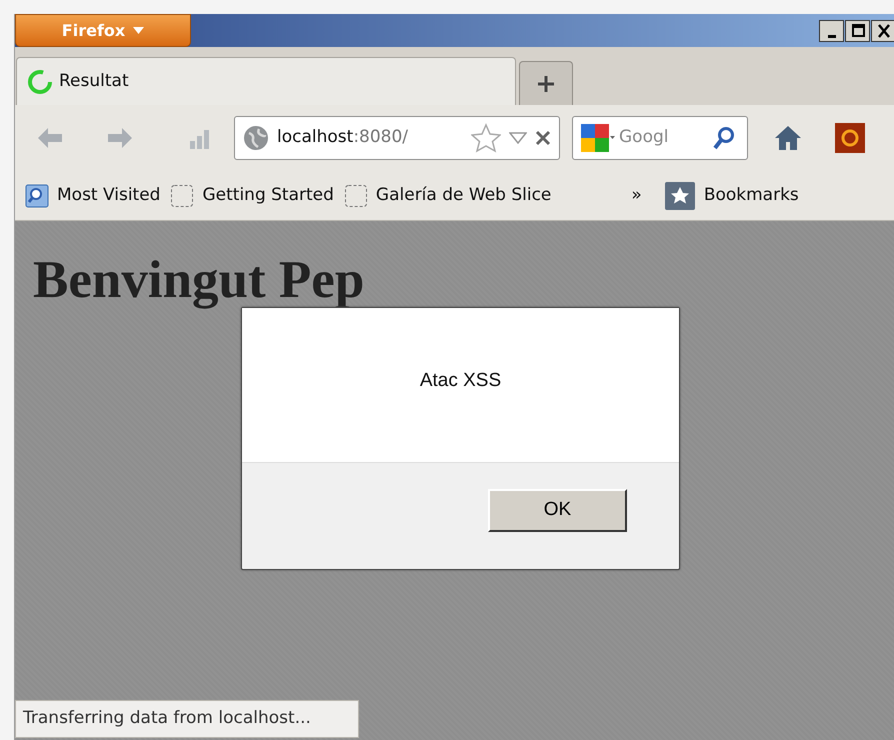 The image size is (894, 740). I want to click on search-engine-icon, so click(597, 138).